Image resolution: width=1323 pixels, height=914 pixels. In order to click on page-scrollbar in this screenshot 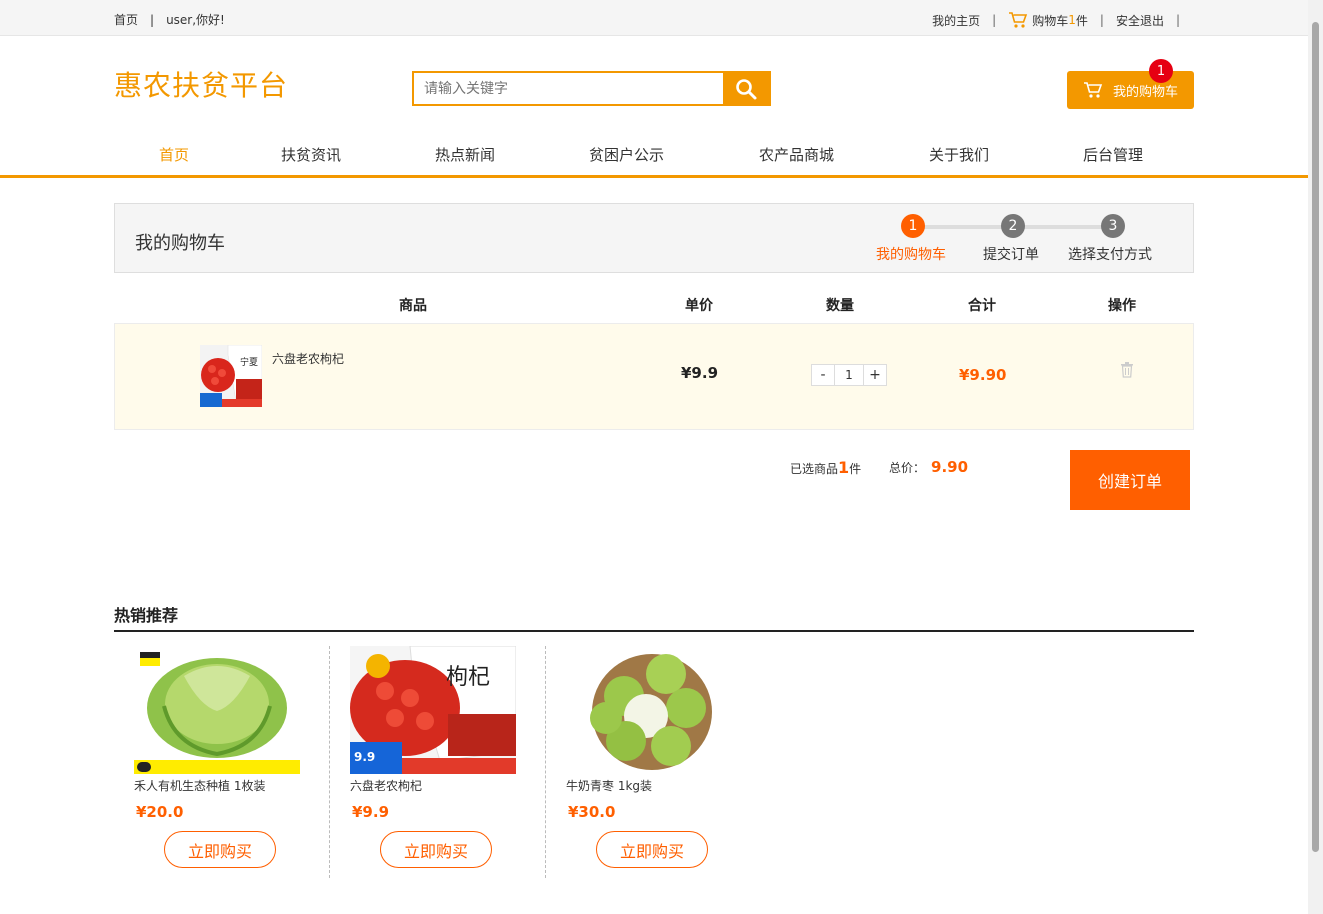, I will do `click(1315, 457)`.